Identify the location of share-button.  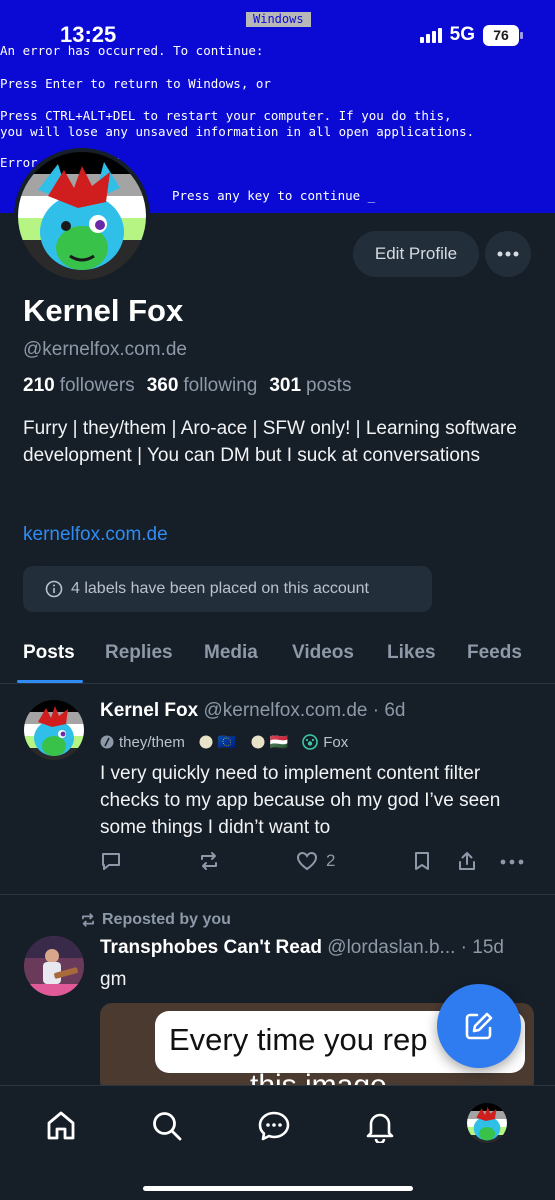
(467, 861).